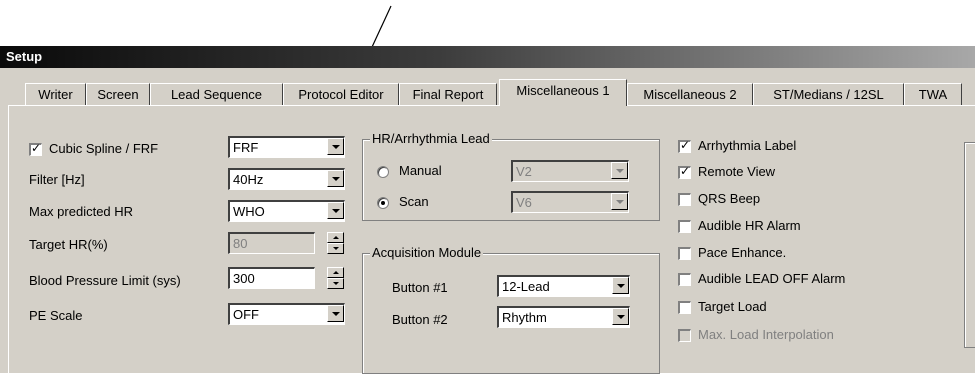 The height and width of the screenshot is (374, 975). What do you see at coordinates (684, 307) in the screenshot?
I see `target-load-checkbox` at bounding box center [684, 307].